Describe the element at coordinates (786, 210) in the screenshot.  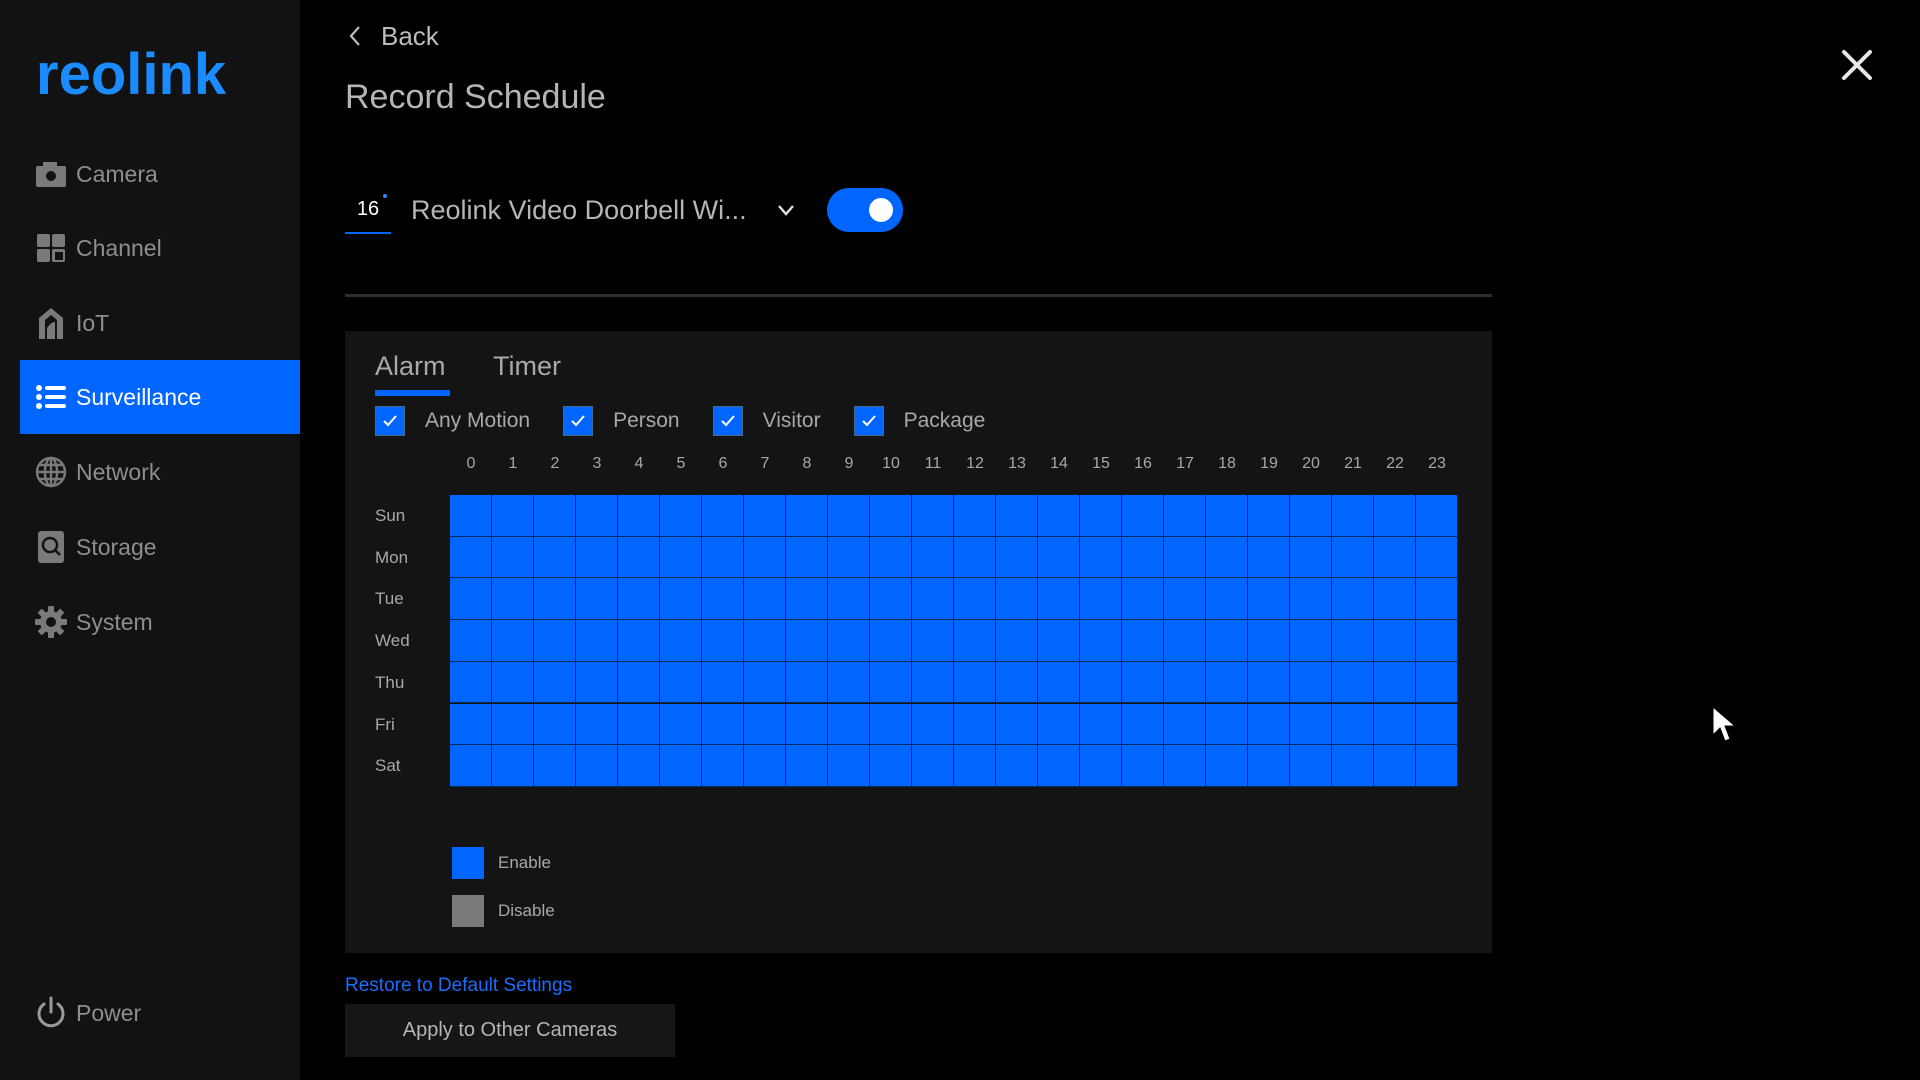
I see `chevron-down-icon` at that location.